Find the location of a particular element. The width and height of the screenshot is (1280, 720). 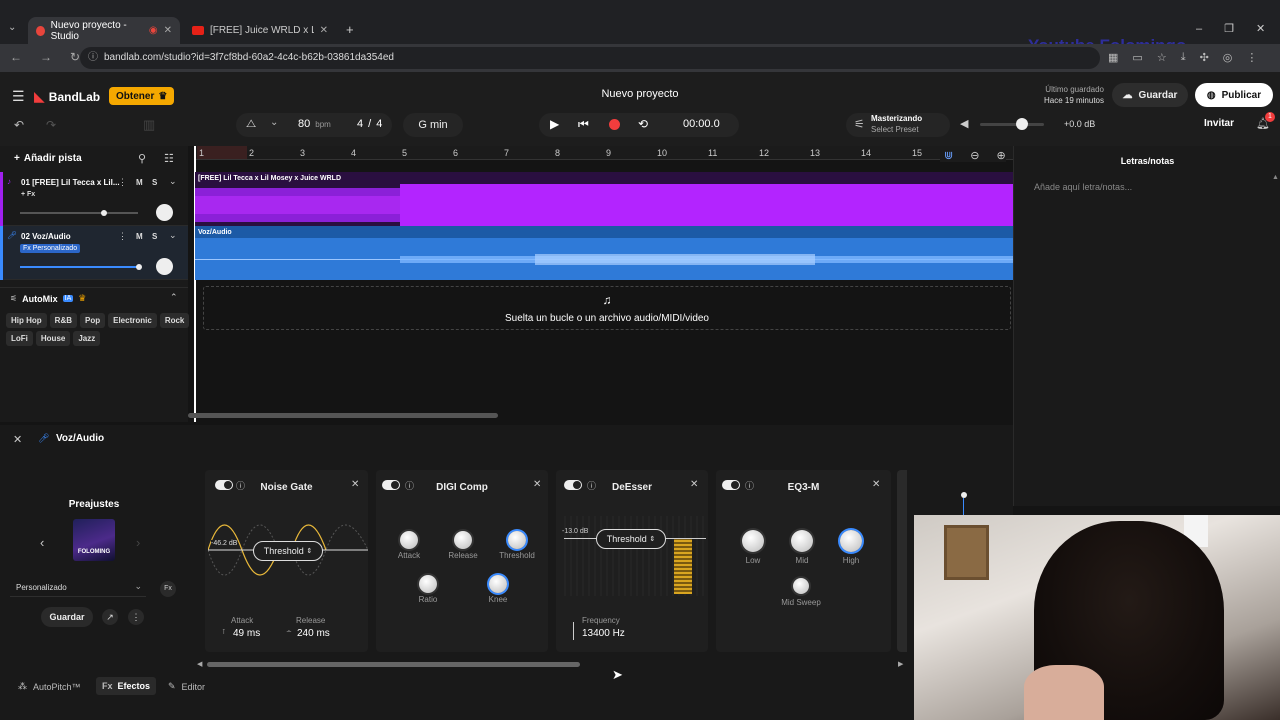

extension-icon: ▦ is located at coordinates (1113, 57).